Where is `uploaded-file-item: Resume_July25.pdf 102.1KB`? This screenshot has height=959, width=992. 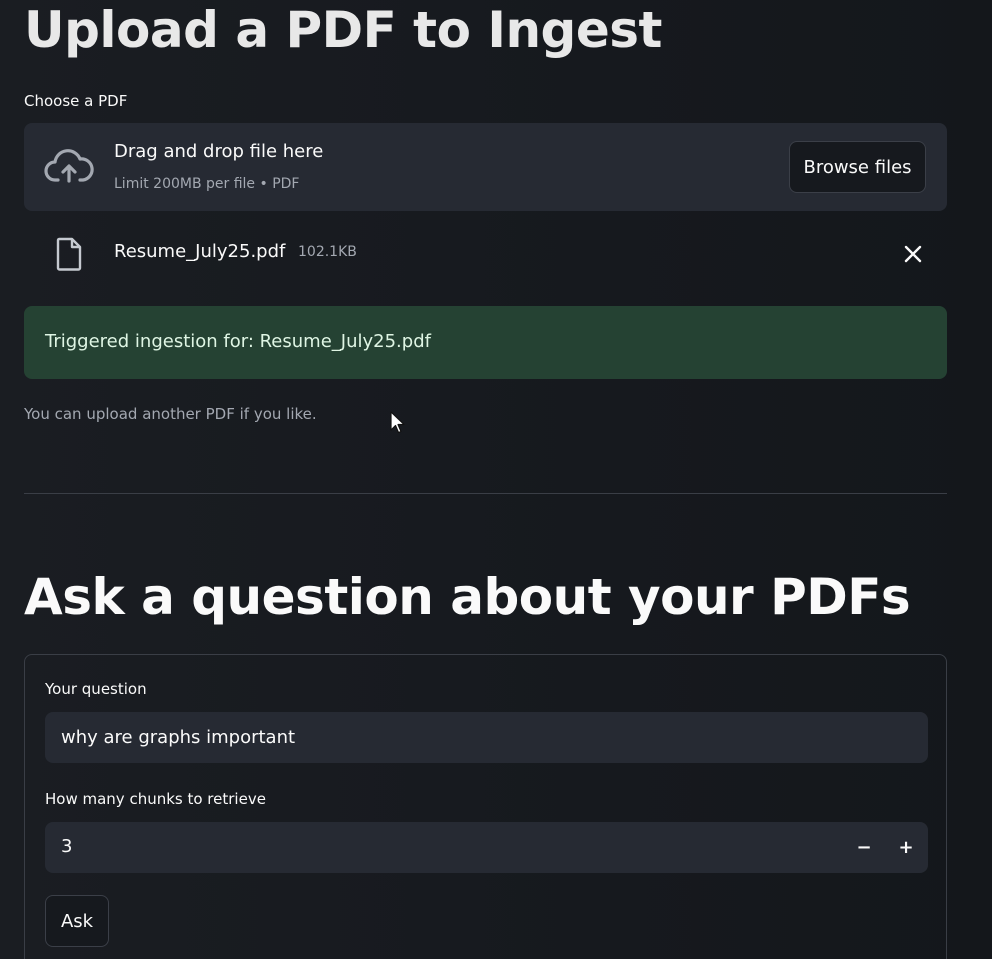 uploaded-file-item: Resume_July25.pdf 102.1KB is located at coordinates (485, 253).